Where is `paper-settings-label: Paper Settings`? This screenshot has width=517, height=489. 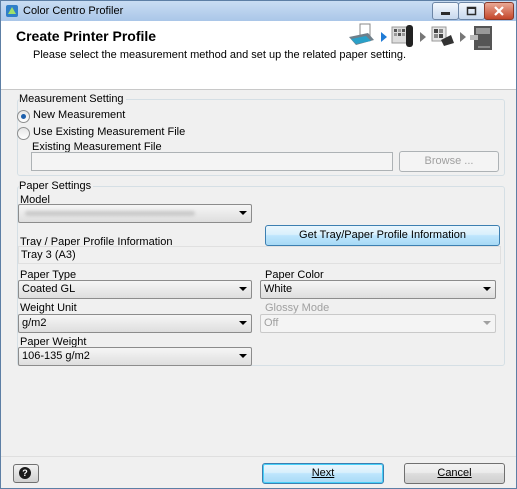 paper-settings-label: Paper Settings is located at coordinates (56, 186).